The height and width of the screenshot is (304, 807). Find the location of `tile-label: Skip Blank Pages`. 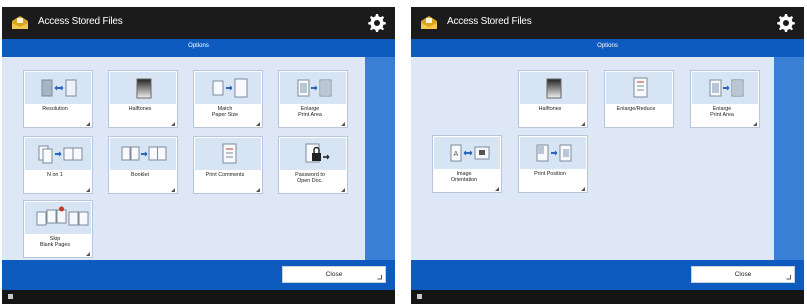

tile-label: Skip Blank Pages is located at coordinates (55, 242).